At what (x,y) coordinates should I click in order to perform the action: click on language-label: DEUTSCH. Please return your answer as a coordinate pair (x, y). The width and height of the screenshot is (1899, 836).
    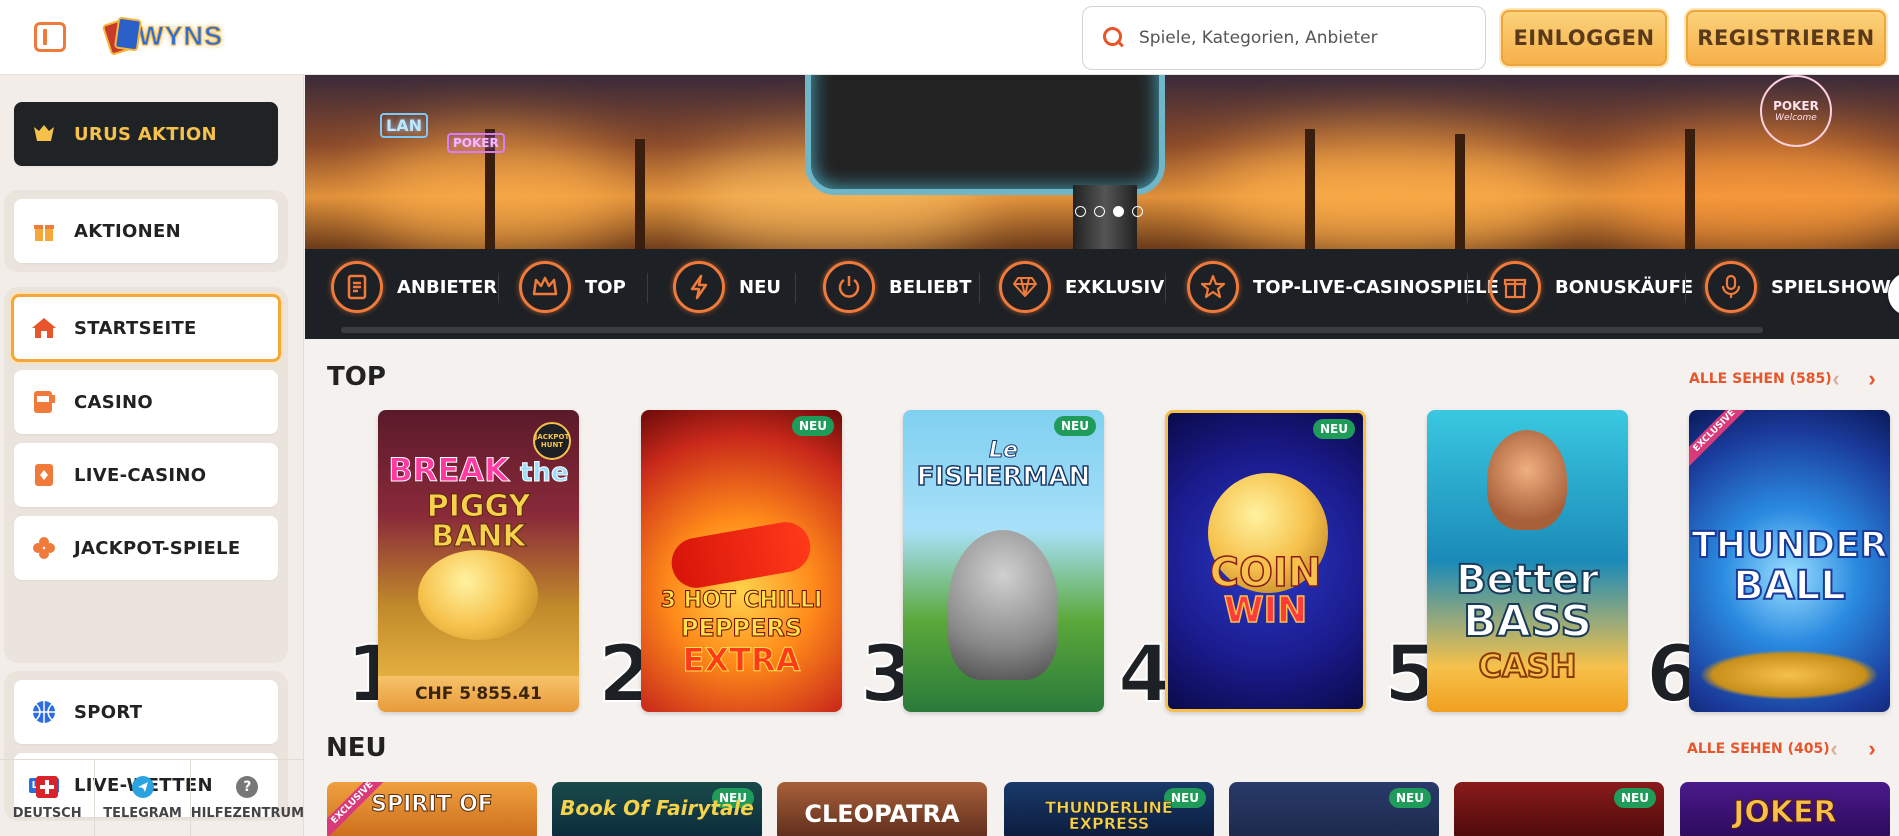
    Looking at the image, I should click on (47, 813).